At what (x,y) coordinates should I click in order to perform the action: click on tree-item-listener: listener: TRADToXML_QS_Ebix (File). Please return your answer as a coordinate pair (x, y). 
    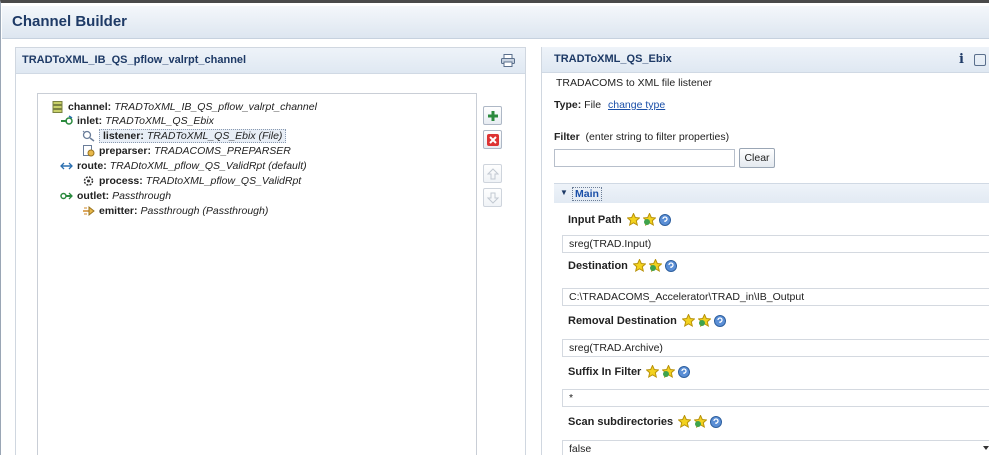
    Looking at the image, I should click on (184, 136).